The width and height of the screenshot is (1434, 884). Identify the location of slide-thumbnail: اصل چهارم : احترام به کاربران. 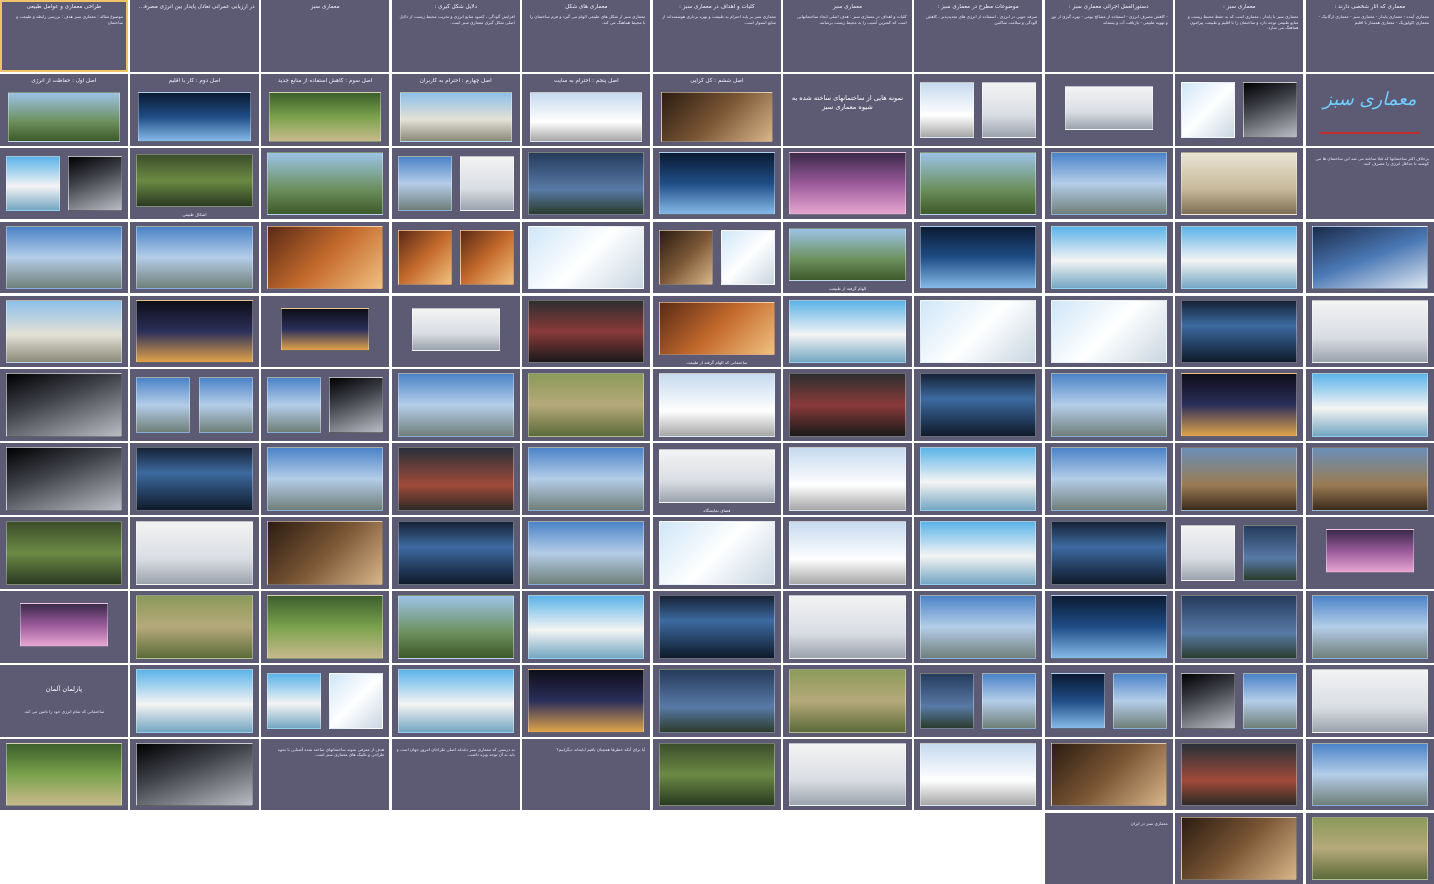
(455, 109).